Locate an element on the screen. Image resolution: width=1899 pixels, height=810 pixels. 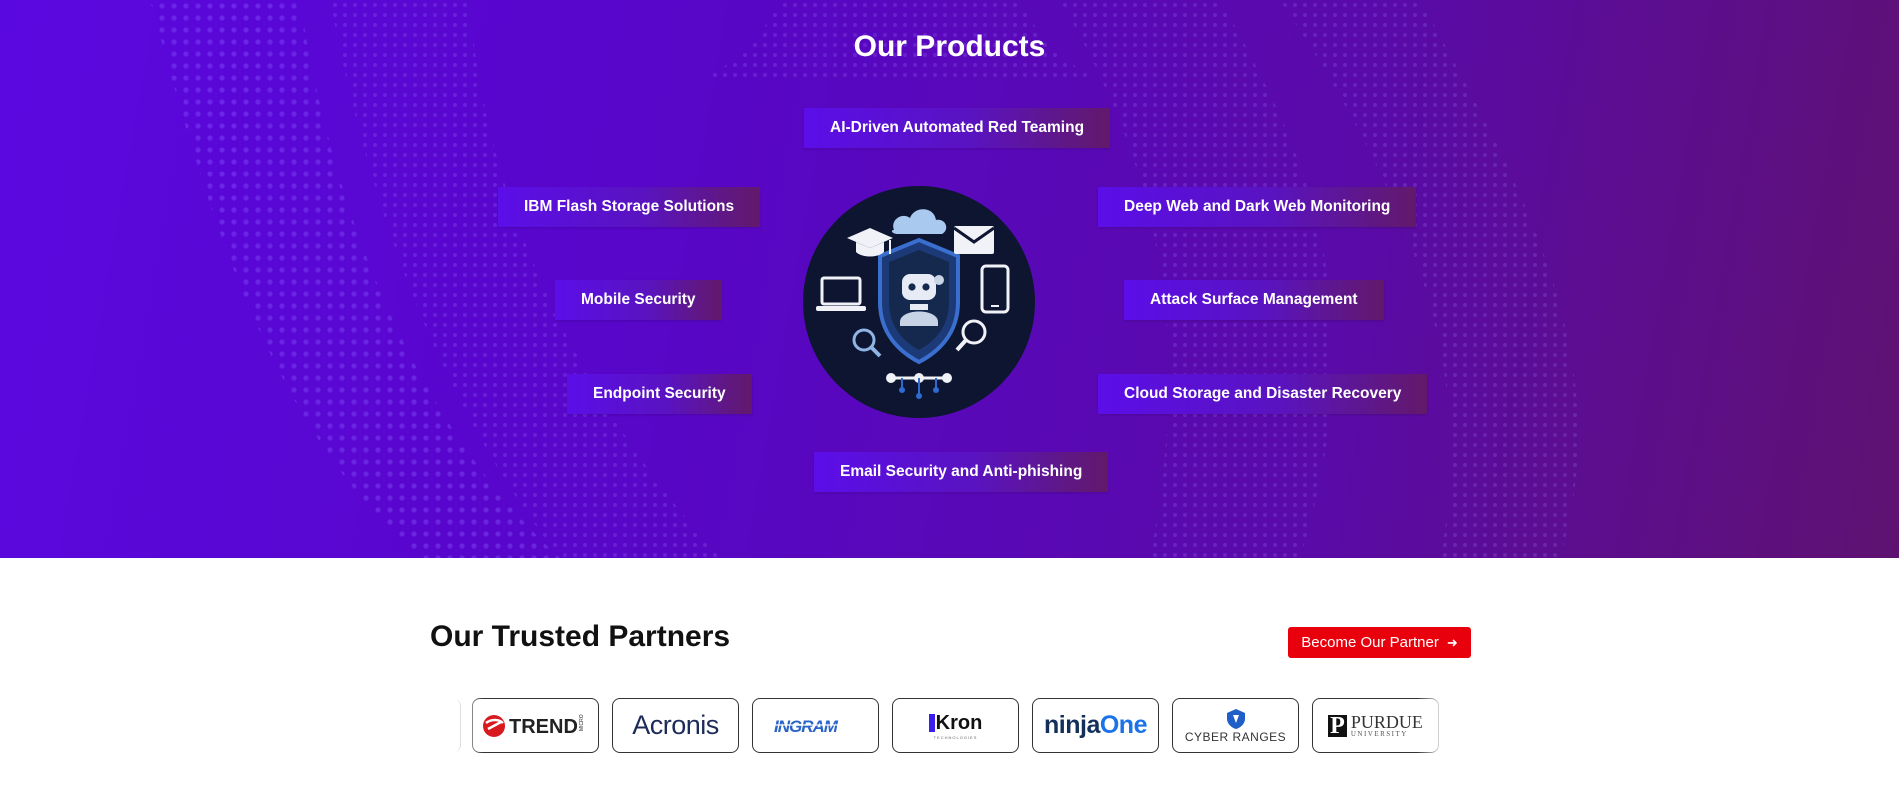
products-title: Our Products is located at coordinates (949, 46).